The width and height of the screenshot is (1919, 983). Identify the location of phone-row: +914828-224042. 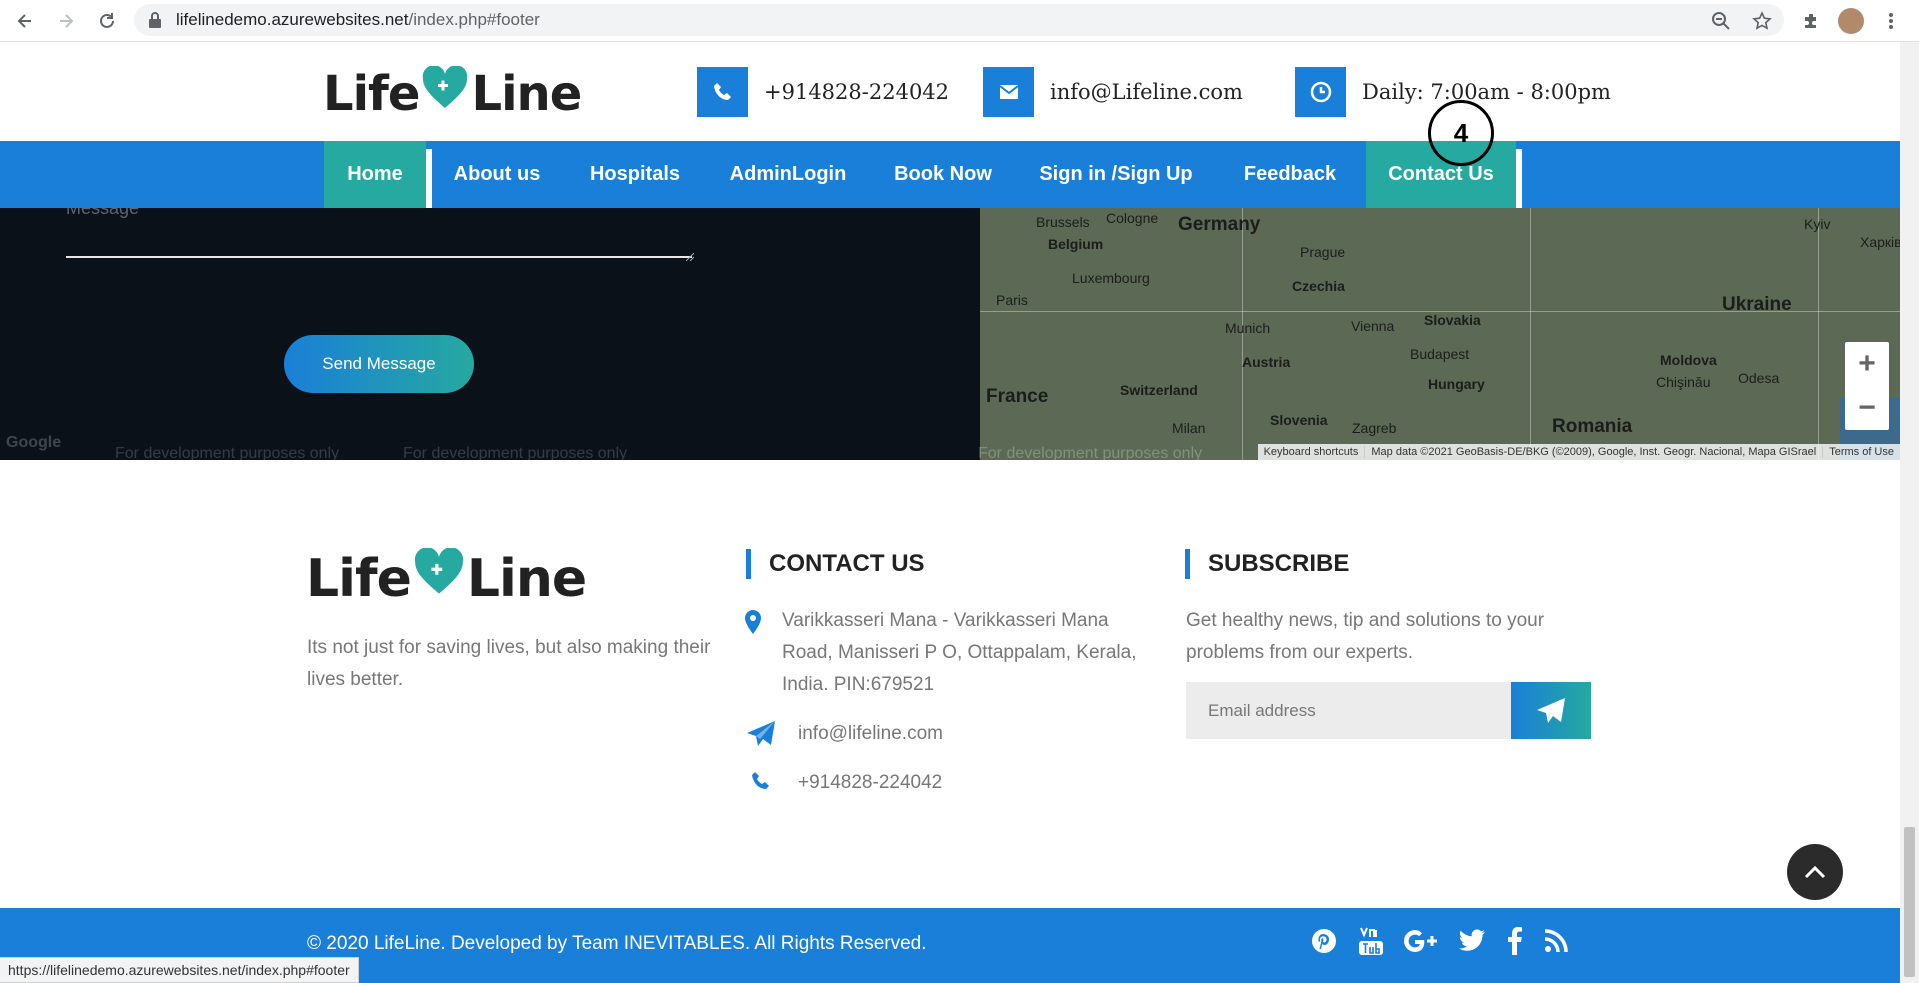
(843, 783).